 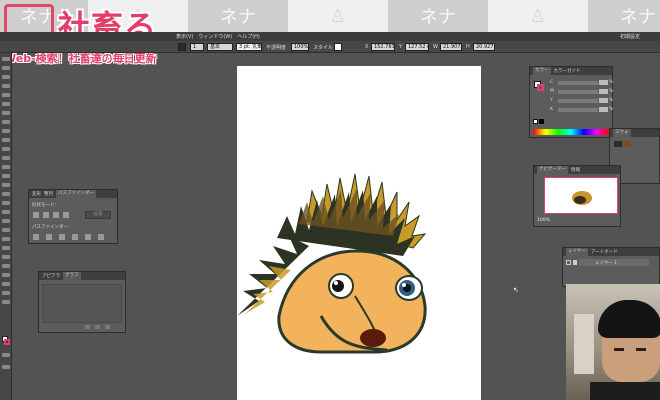 What do you see at coordinates (6, 221) in the screenshot?
I see `mesh-tool-icon` at bounding box center [6, 221].